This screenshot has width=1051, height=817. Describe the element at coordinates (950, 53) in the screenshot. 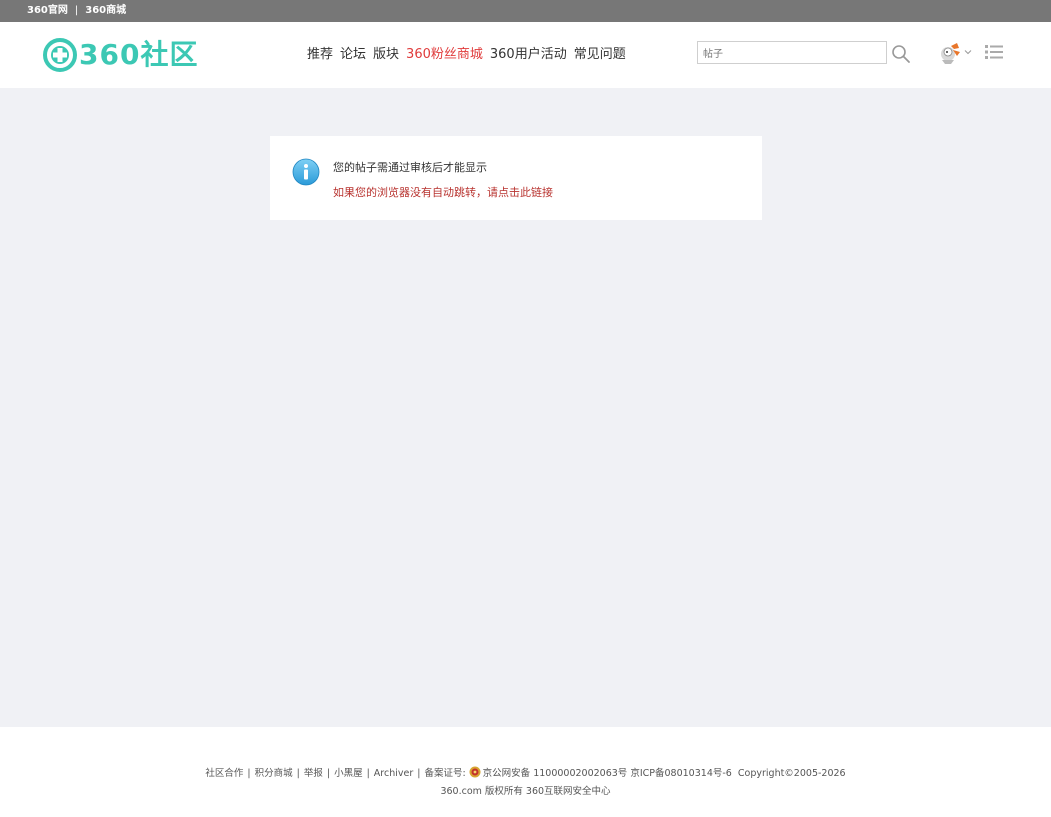

I see `user-avatar-icon` at that location.